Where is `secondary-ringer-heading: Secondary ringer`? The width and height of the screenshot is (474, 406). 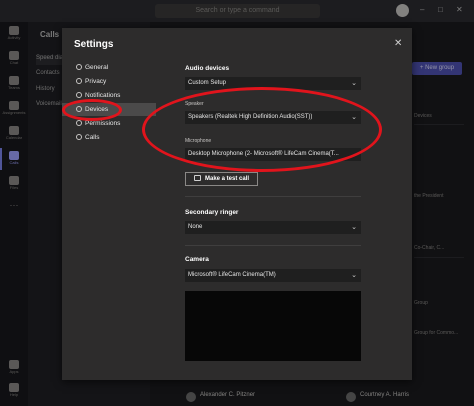
secondary-ringer-heading: Secondary ringer is located at coordinates (212, 212).